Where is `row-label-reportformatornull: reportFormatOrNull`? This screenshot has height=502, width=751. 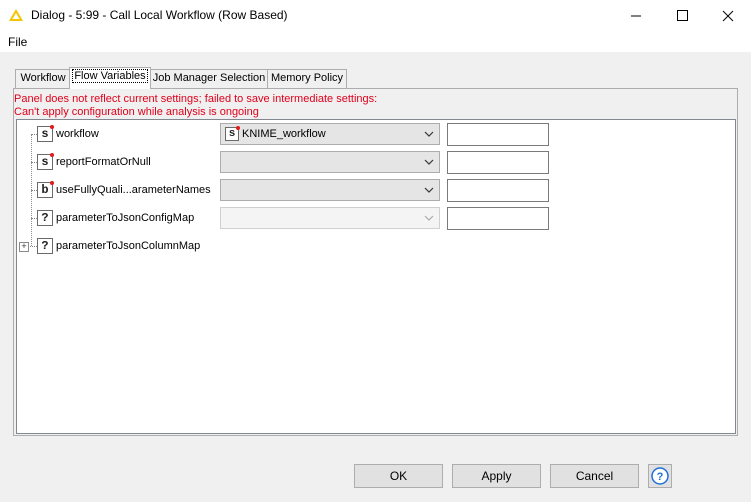 row-label-reportformatornull: reportFormatOrNull is located at coordinates (103, 162).